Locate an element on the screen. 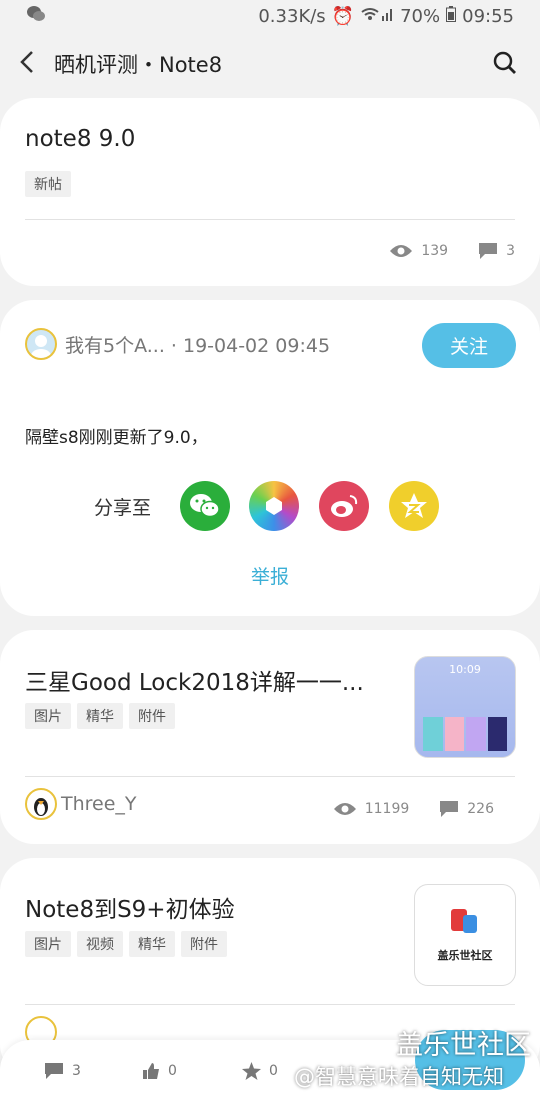  bottom-comments-count: 3 is located at coordinates (76, 1071).